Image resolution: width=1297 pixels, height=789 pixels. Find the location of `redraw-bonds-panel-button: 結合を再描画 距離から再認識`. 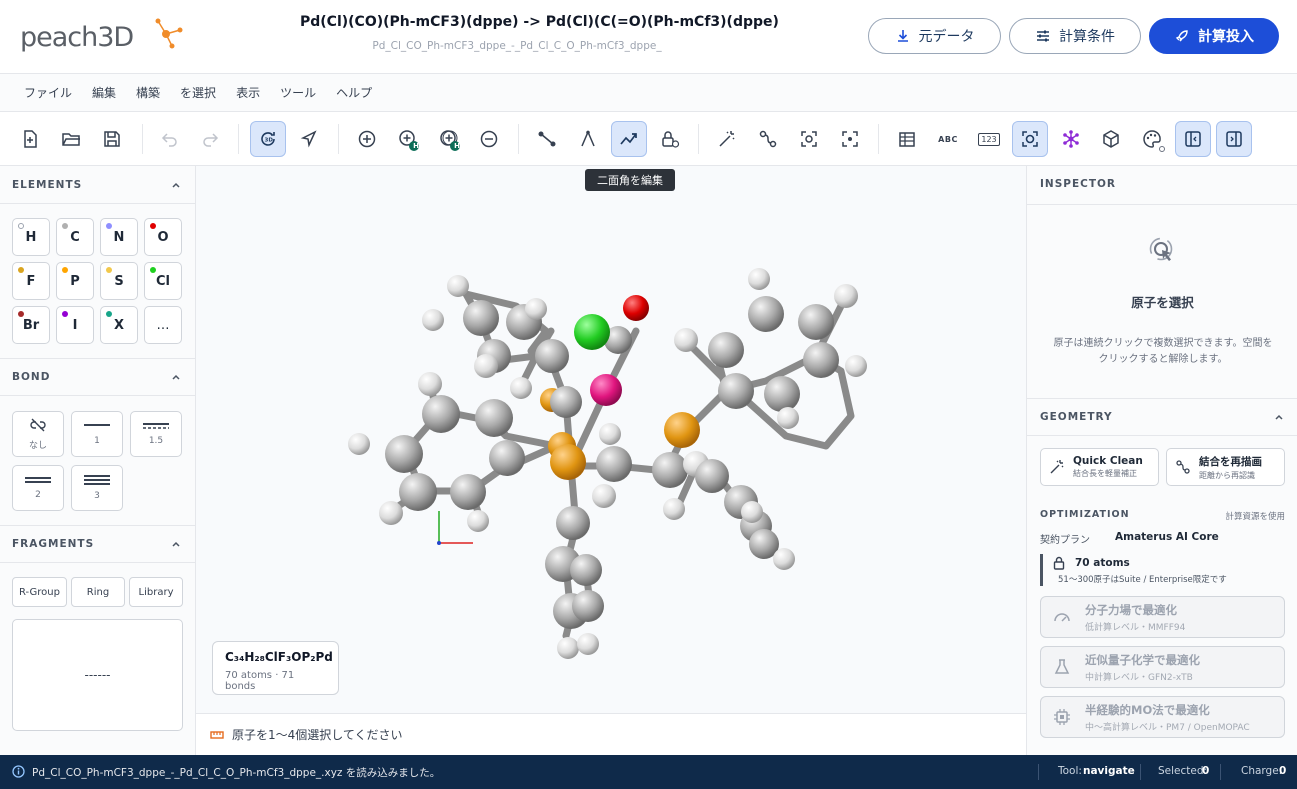

redraw-bonds-panel-button: 結合を再描画 距離から再認識 is located at coordinates (1225, 467).